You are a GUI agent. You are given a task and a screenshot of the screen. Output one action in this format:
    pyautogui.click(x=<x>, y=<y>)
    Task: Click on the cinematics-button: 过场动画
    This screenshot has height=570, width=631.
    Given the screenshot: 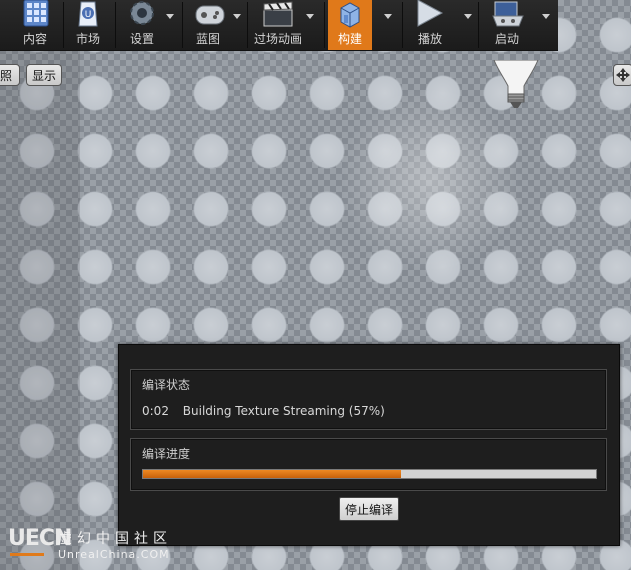 What is the action you would take?
    pyautogui.click(x=286, y=25)
    